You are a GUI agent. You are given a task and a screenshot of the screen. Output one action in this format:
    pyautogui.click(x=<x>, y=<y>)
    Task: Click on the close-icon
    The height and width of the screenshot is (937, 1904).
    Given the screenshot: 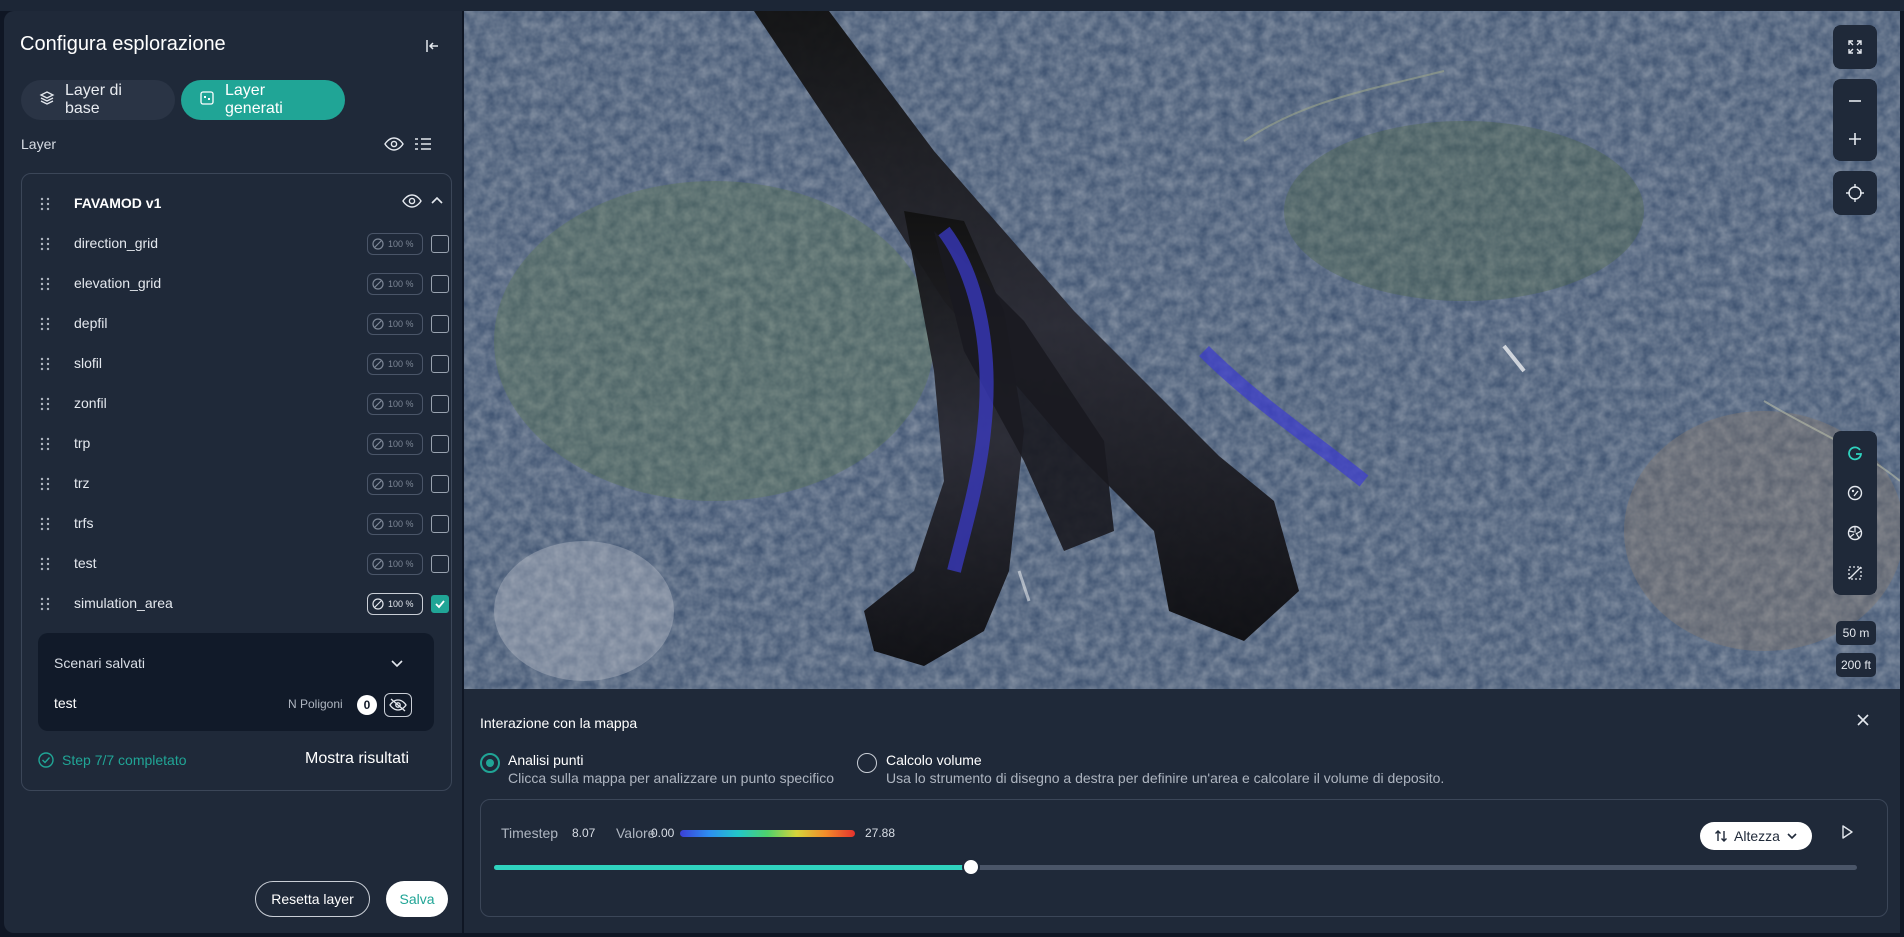 What is the action you would take?
    pyautogui.click(x=1863, y=722)
    